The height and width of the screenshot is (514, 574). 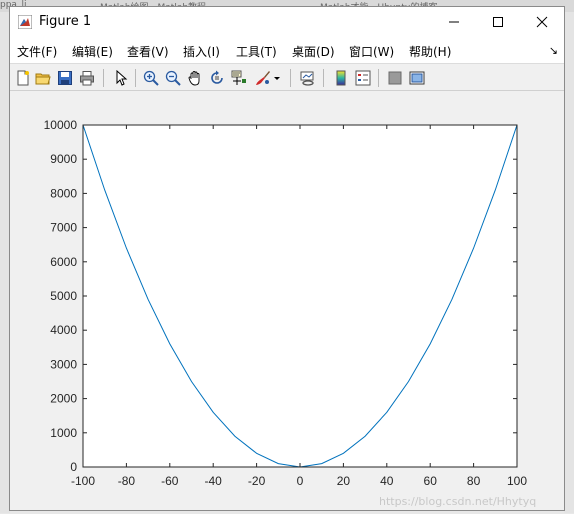 What do you see at coordinates (73, 467) in the screenshot?
I see `y-tick-label: 0` at bounding box center [73, 467].